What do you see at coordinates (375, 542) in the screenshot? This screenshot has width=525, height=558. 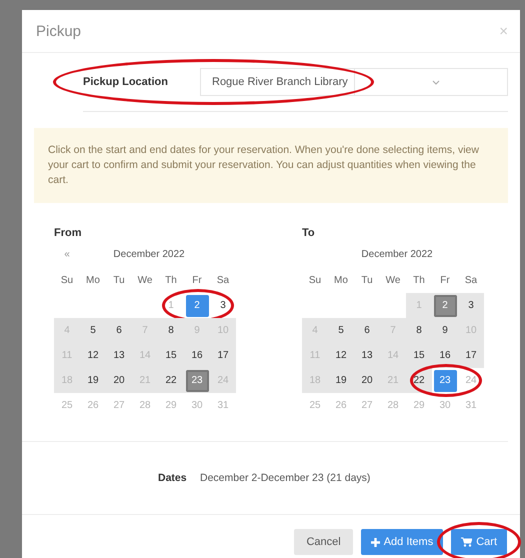 I see `plus-icon` at bounding box center [375, 542].